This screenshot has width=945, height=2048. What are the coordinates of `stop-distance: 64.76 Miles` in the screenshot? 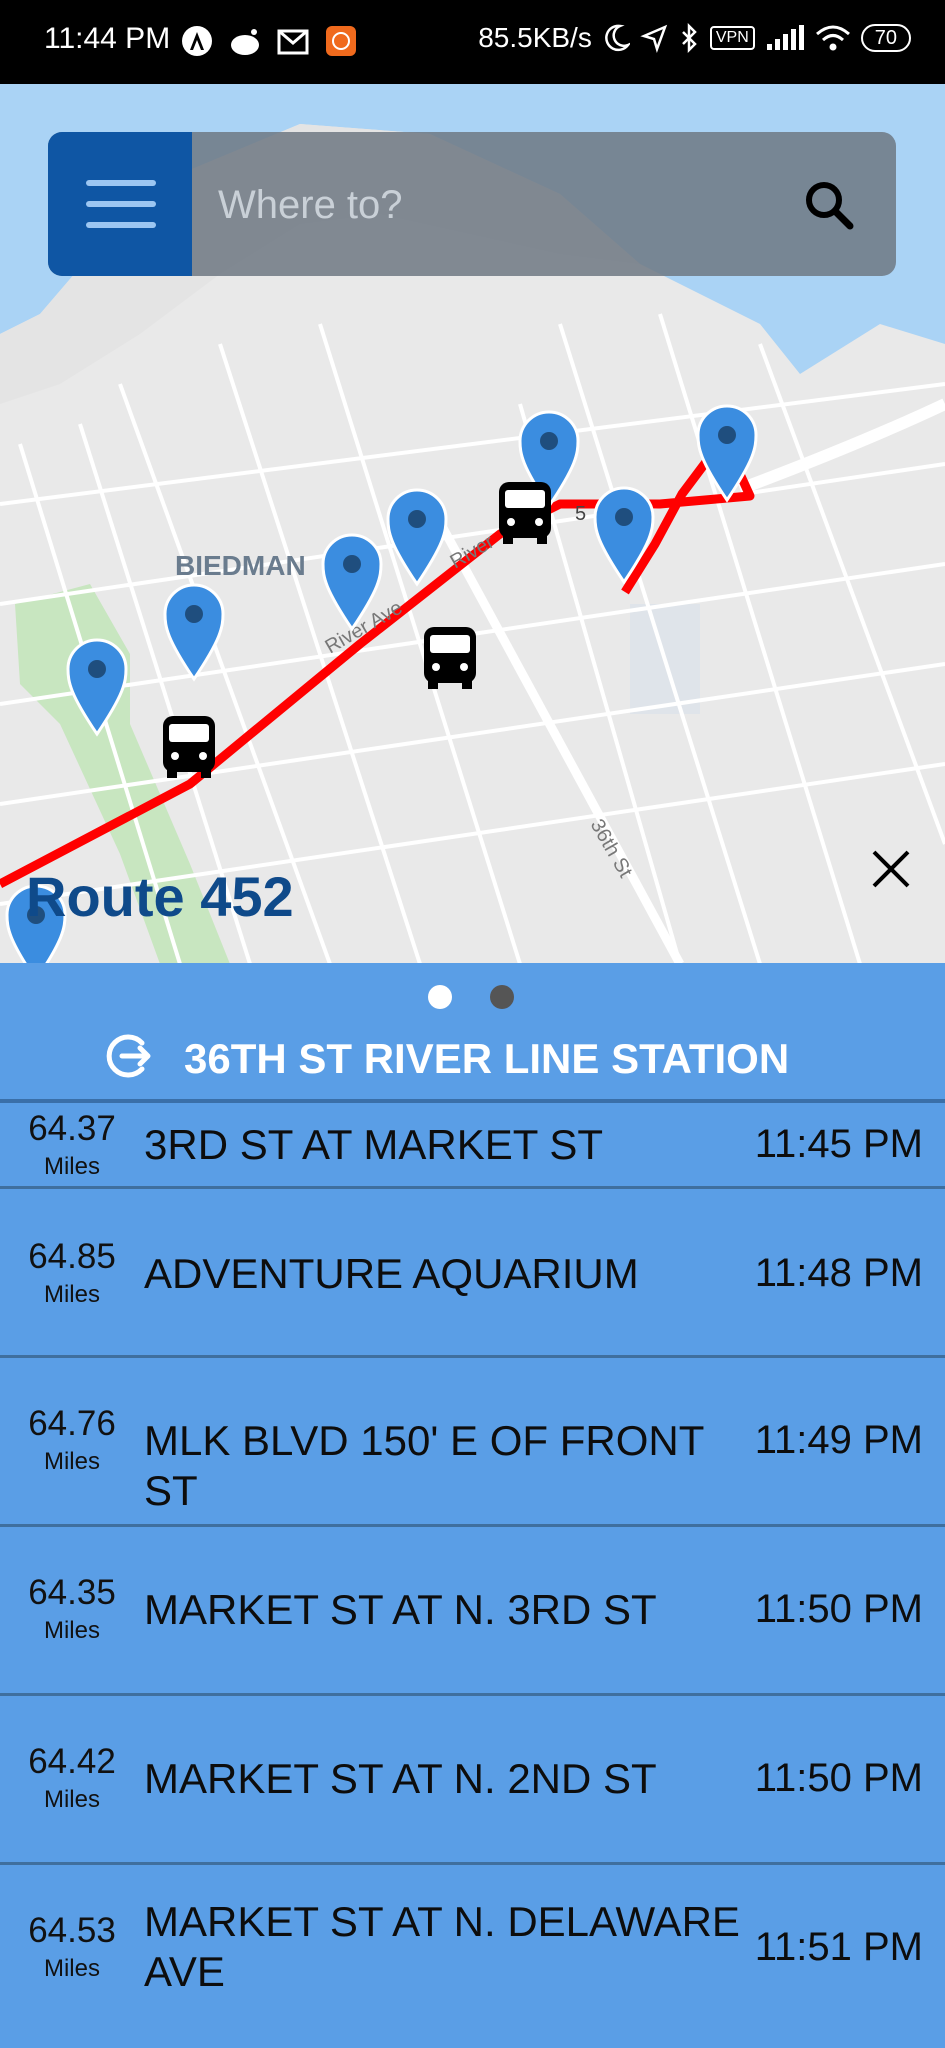 It's located at (72, 1440).